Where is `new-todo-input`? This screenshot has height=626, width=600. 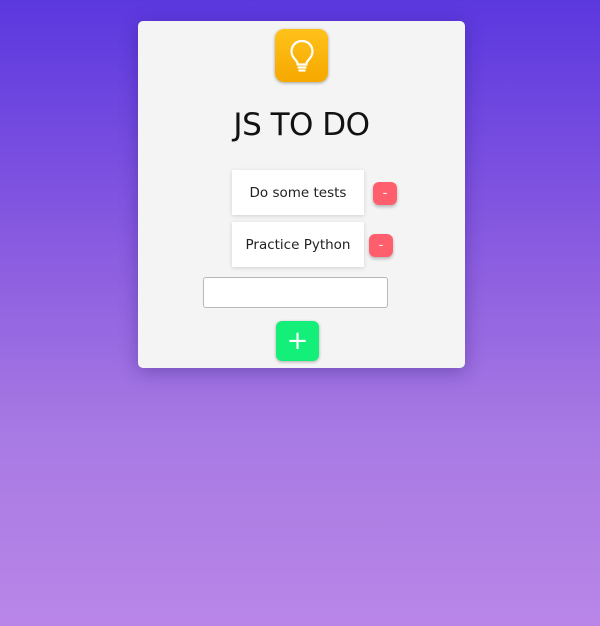
new-todo-input is located at coordinates (295, 292).